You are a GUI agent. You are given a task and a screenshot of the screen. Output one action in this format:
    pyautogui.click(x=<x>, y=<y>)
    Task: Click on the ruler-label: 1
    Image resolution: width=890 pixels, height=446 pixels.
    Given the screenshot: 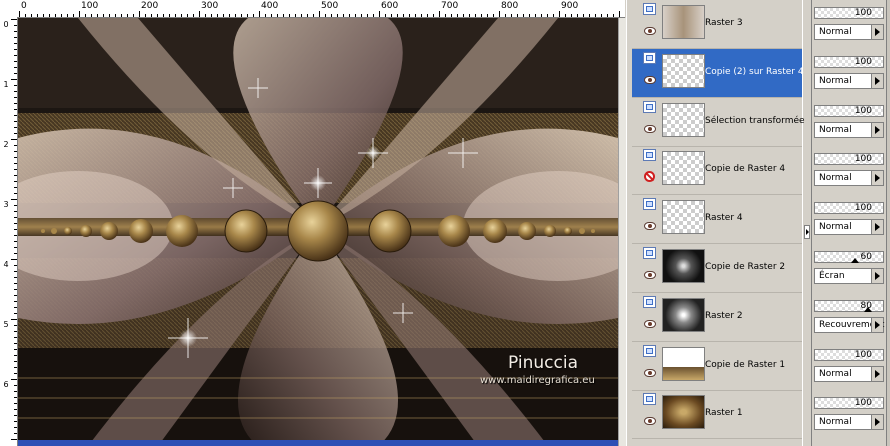 What is the action you would take?
    pyautogui.click(x=6, y=84)
    